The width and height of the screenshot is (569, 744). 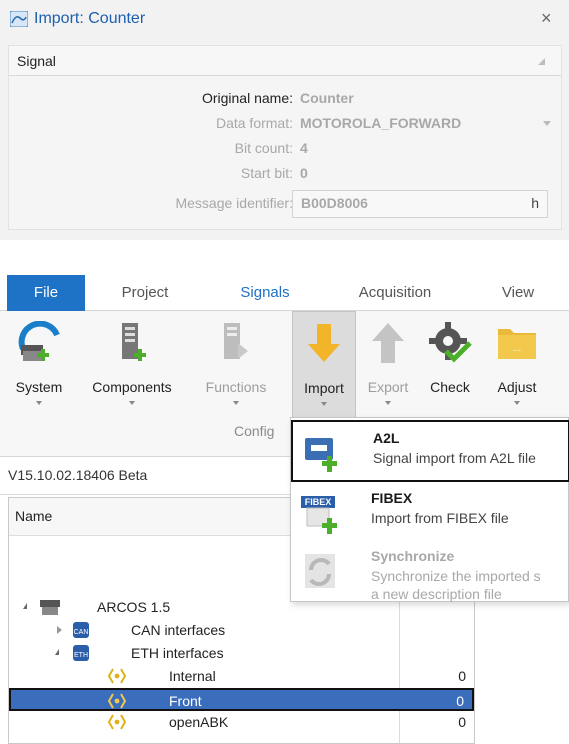 What do you see at coordinates (39, 387) in the screenshot?
I see `system-label: System` at bounding box center [39, 387].